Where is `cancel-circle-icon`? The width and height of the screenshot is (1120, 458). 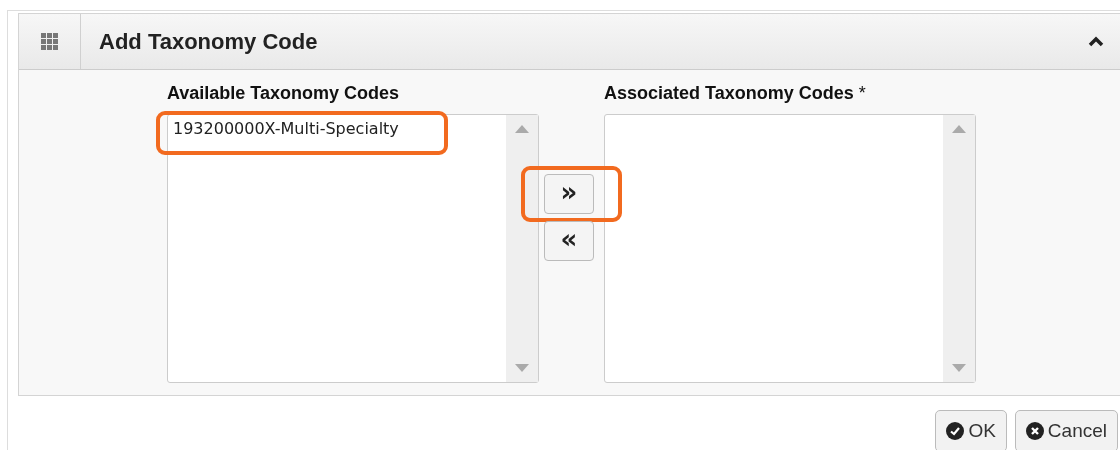
cancel-circle-icon is located at coordinates (1034, 431).